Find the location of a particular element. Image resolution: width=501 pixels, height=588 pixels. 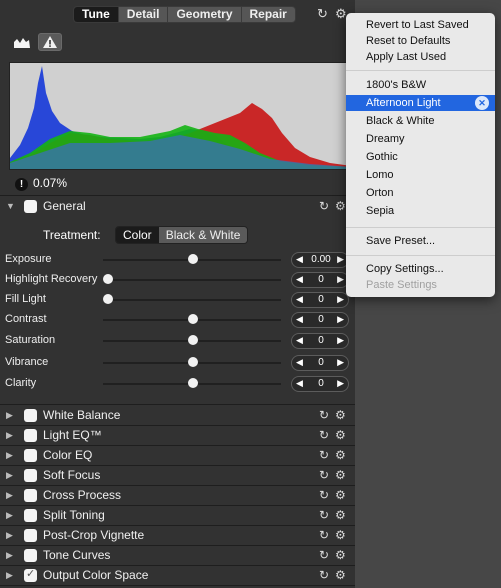

section-general: ▼ General ↻ ⚙ is located at coordinates (177, 206).